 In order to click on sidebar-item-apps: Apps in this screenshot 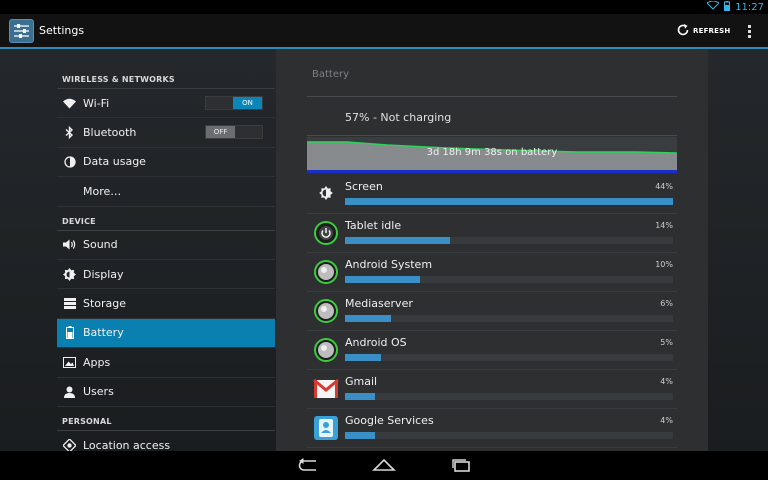, I will do `click(166, 363)`.